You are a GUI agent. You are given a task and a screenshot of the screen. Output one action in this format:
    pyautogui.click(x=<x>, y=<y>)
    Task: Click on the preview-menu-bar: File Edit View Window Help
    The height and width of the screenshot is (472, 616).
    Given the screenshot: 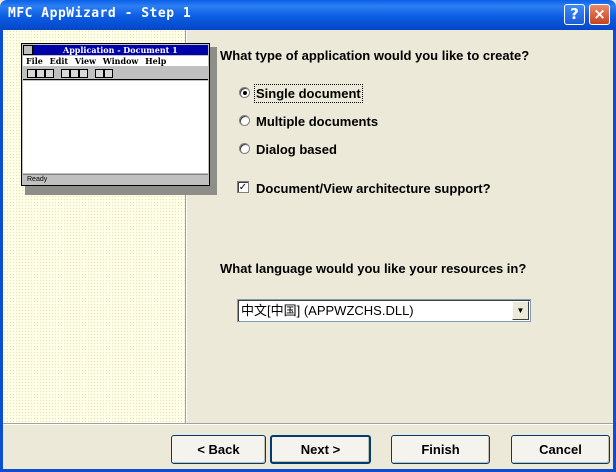 What is the action you would take?
    pyautogui.click(x=115, y=61)
    